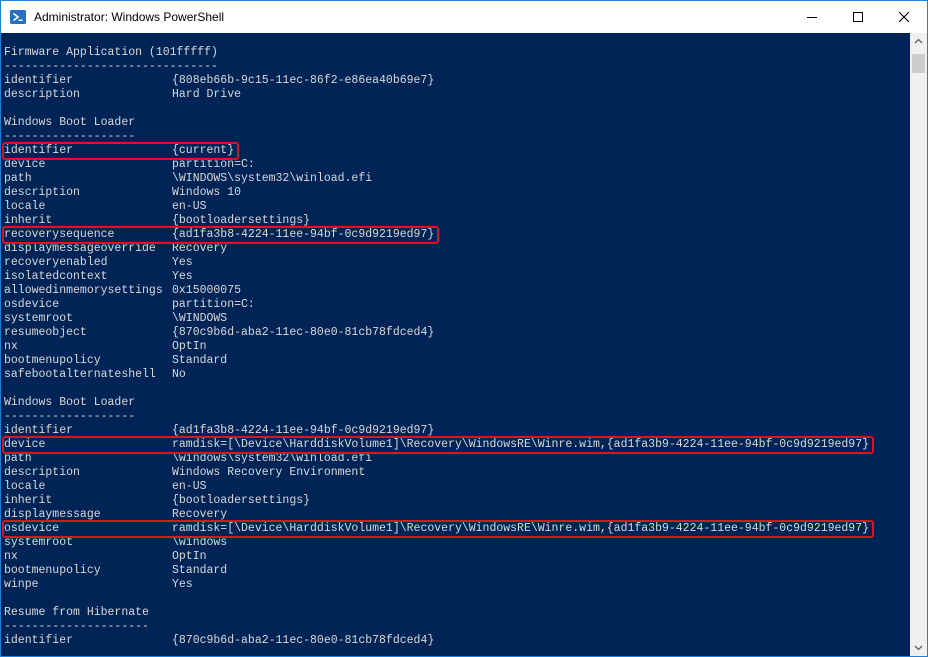  I want to click on console-entry: systemroot \windows, so click(436, 543).